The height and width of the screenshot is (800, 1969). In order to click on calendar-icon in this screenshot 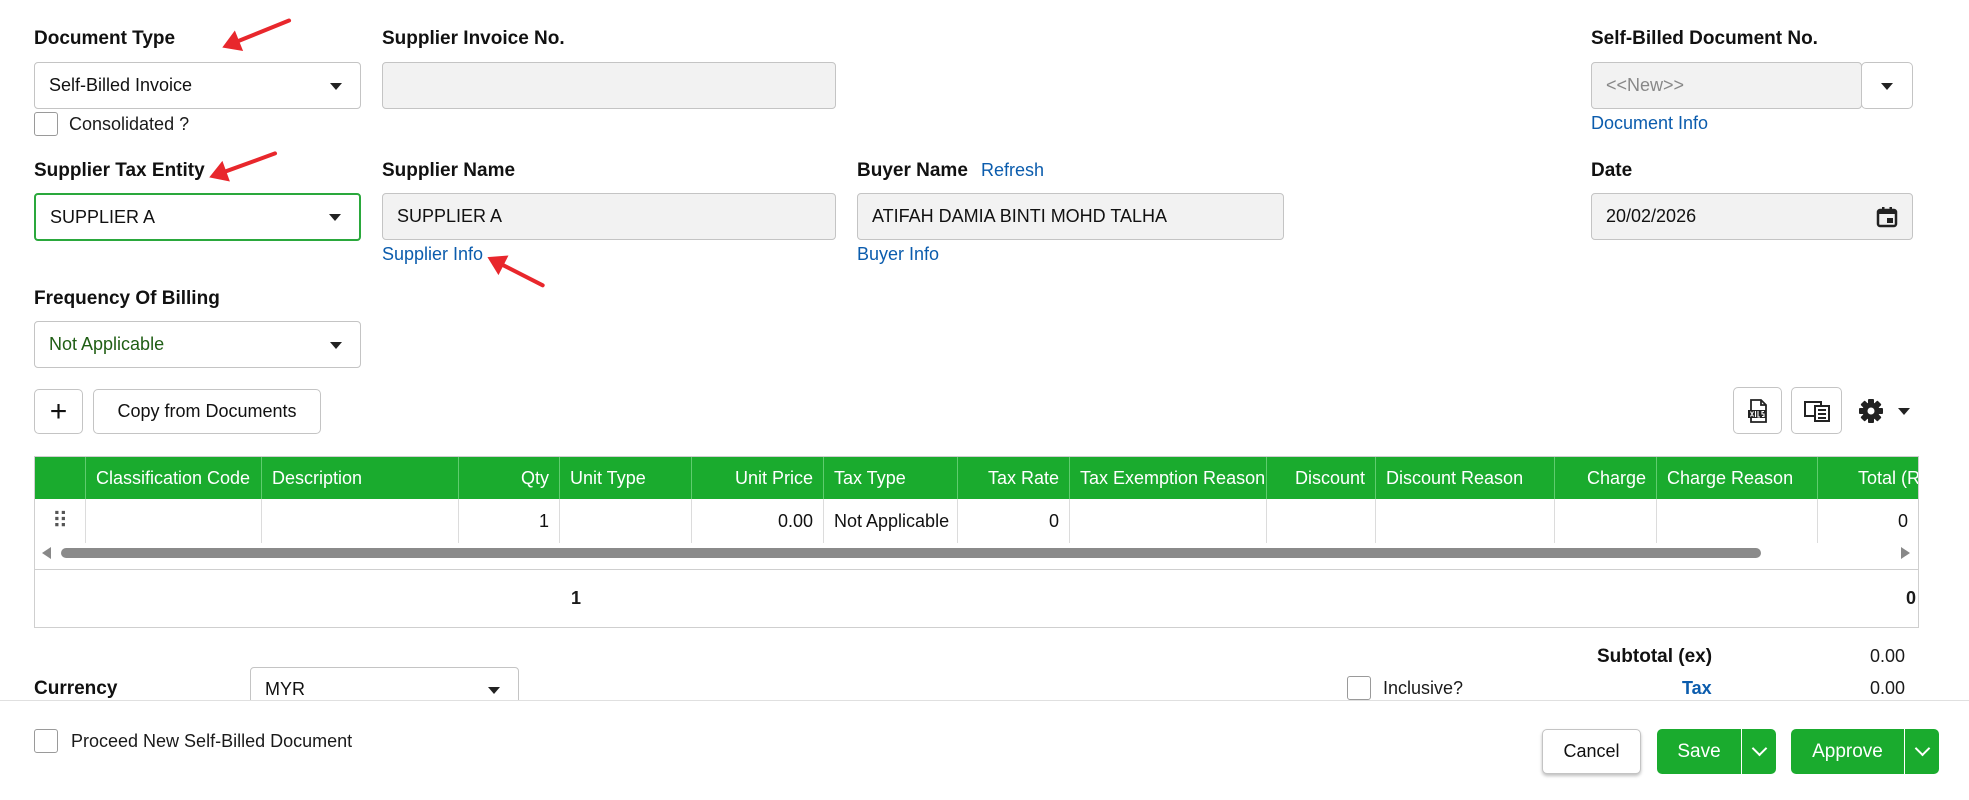, I will do `click(1887, 217)`.